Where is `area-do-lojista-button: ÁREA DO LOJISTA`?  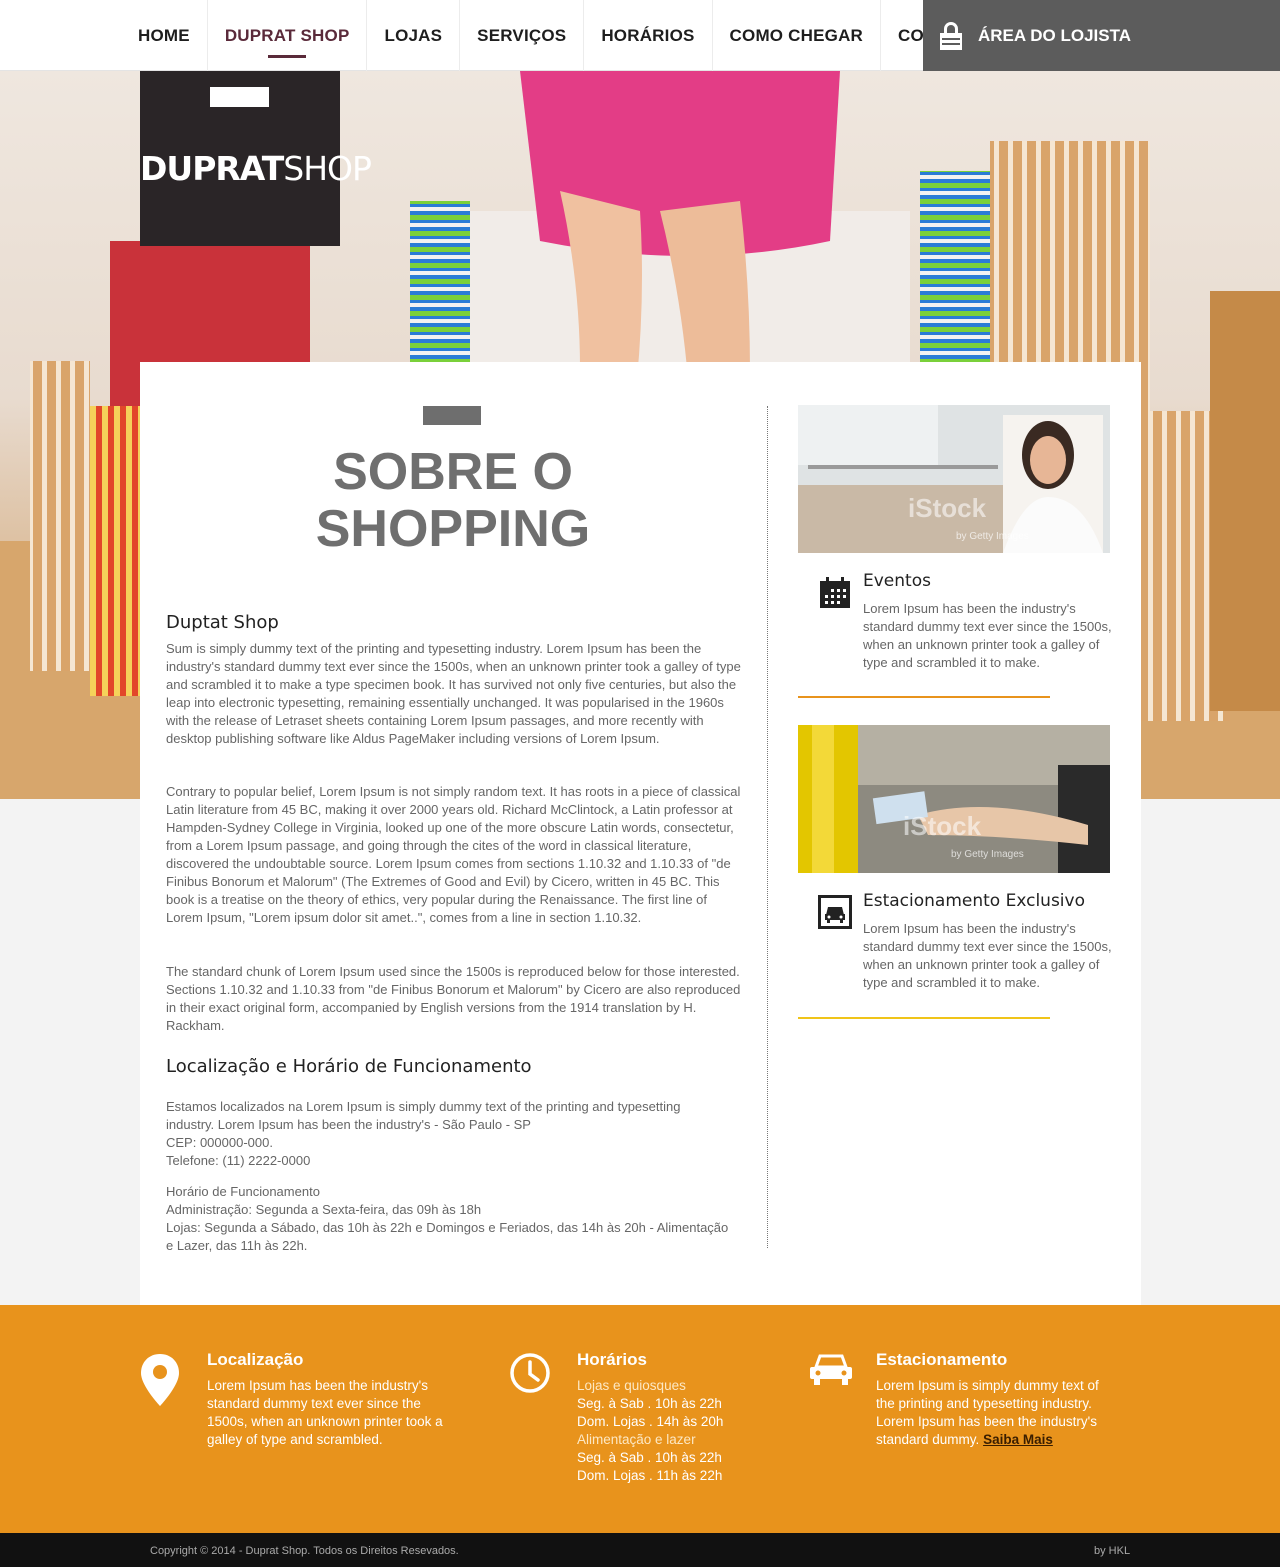 area-do-lojista-button: ÁREA DO LOJISTA is located at coordinates (1101, 35).